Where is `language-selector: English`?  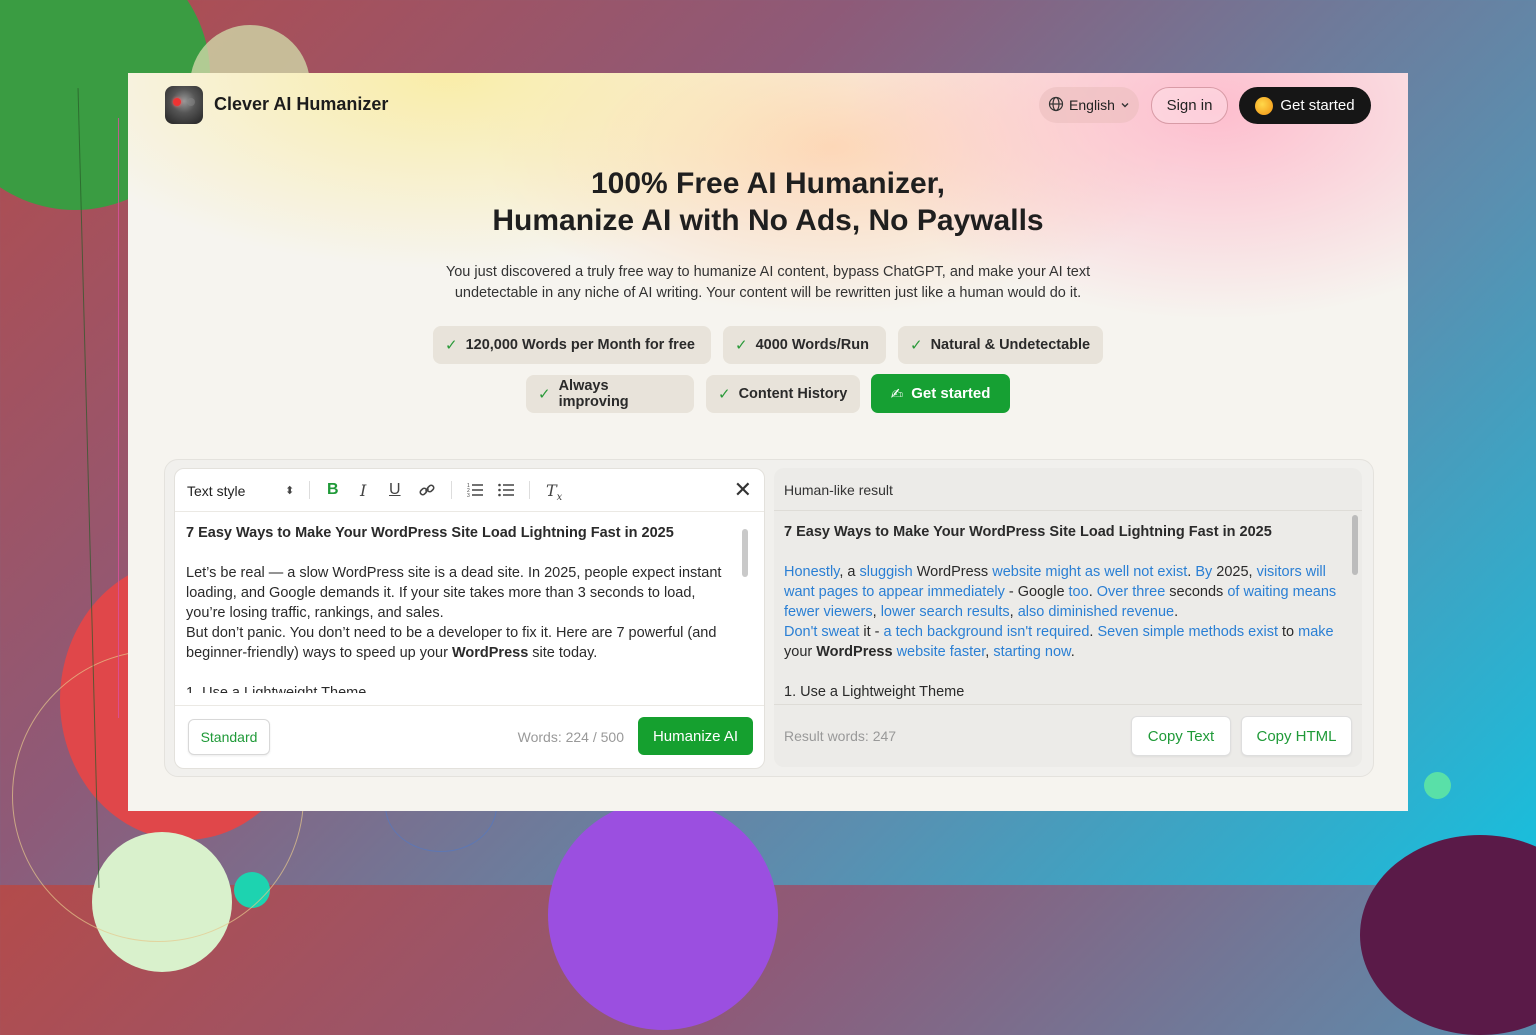
language-selector: English is located at coordinates (1089, 105).